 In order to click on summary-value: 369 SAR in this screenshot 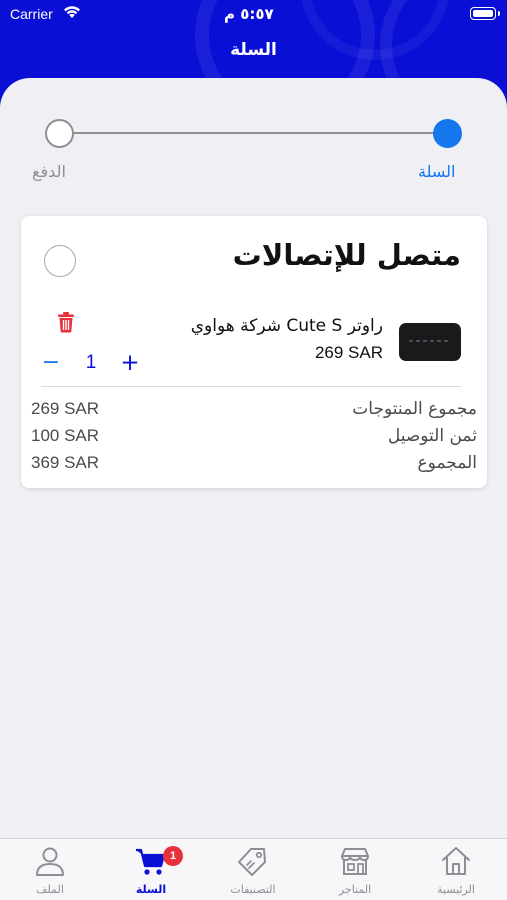, I will do `click(65, 462)`.